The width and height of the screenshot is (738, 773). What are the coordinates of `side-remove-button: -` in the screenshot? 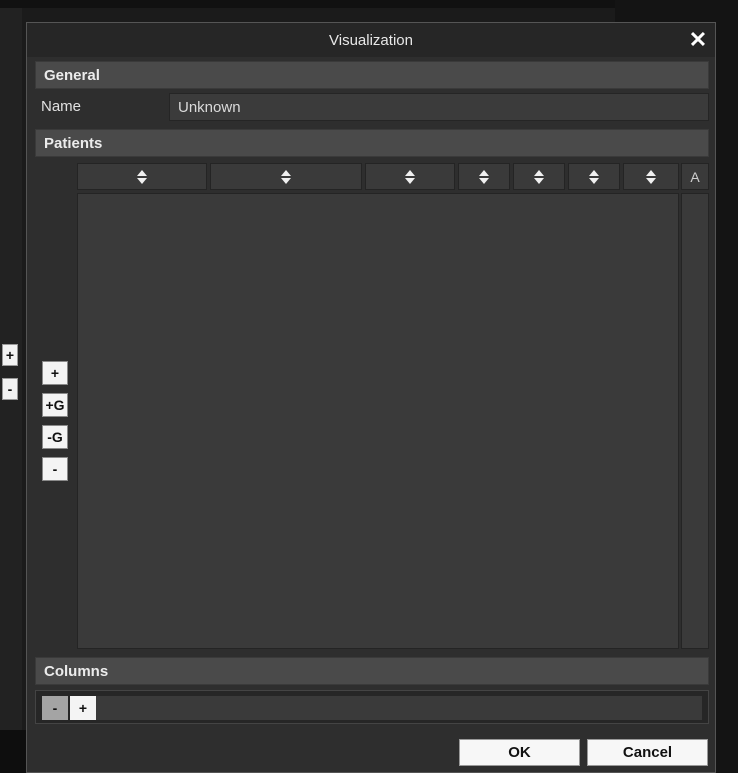 It's located at (10, 389).